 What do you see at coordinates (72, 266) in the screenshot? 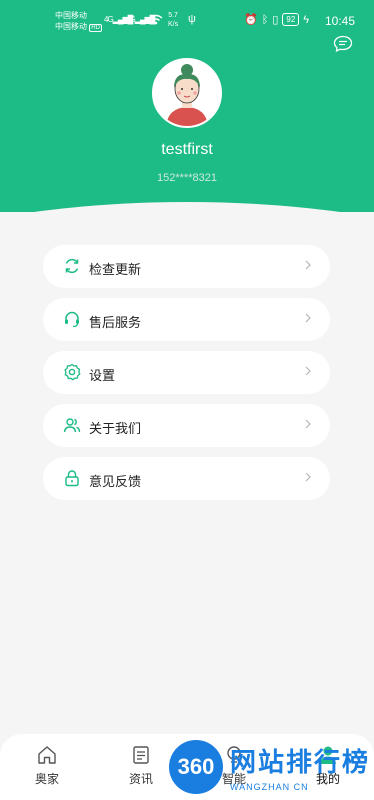
I see `refresh-icon` at bounding box center [72, 266].